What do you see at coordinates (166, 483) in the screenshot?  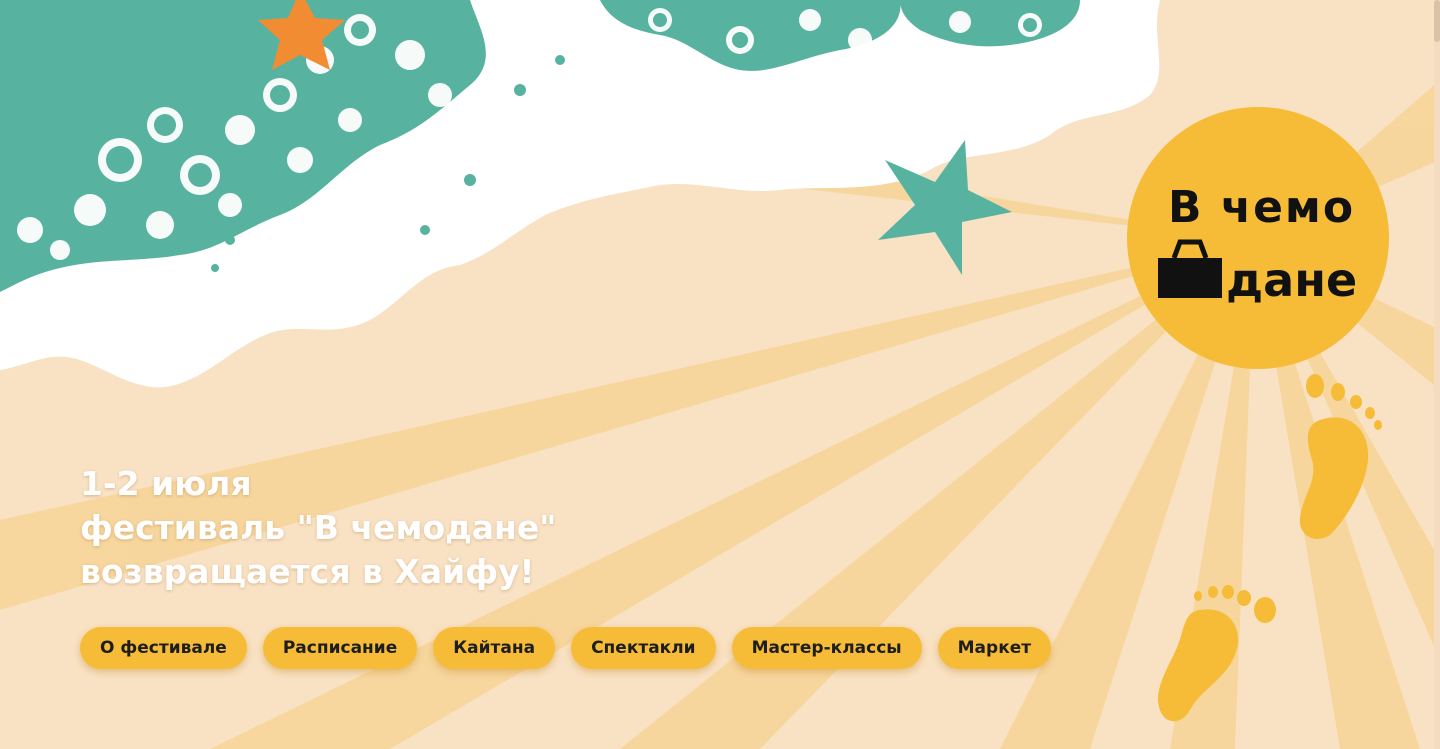 I see `hero-date: 1-2 июля` at bounding box center [166, 483].